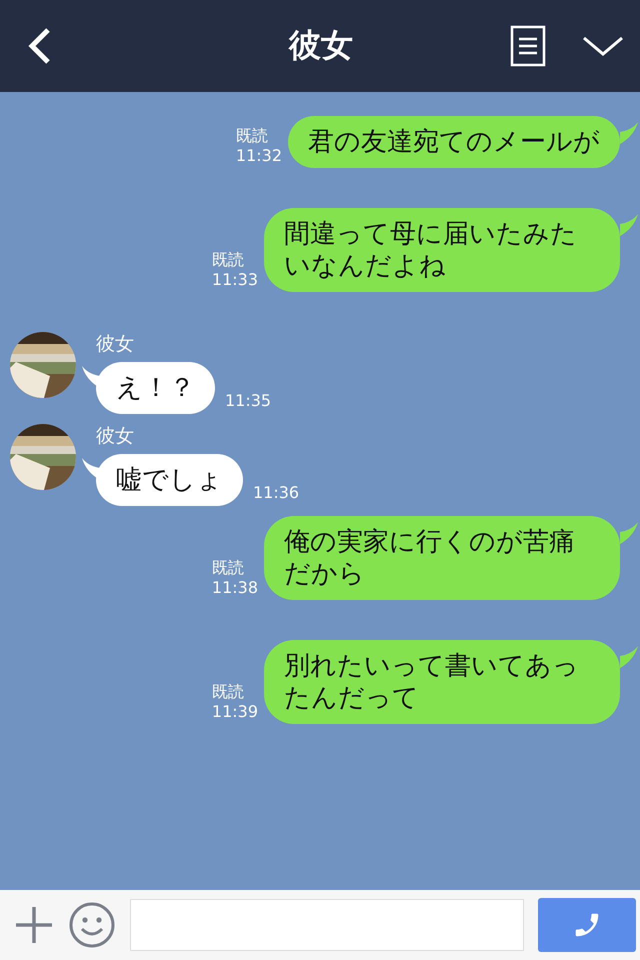  What do you see at coordinates (259, 156) in the screenshot?
I see `message-time: 11:32` at bounding box center [259, 156].